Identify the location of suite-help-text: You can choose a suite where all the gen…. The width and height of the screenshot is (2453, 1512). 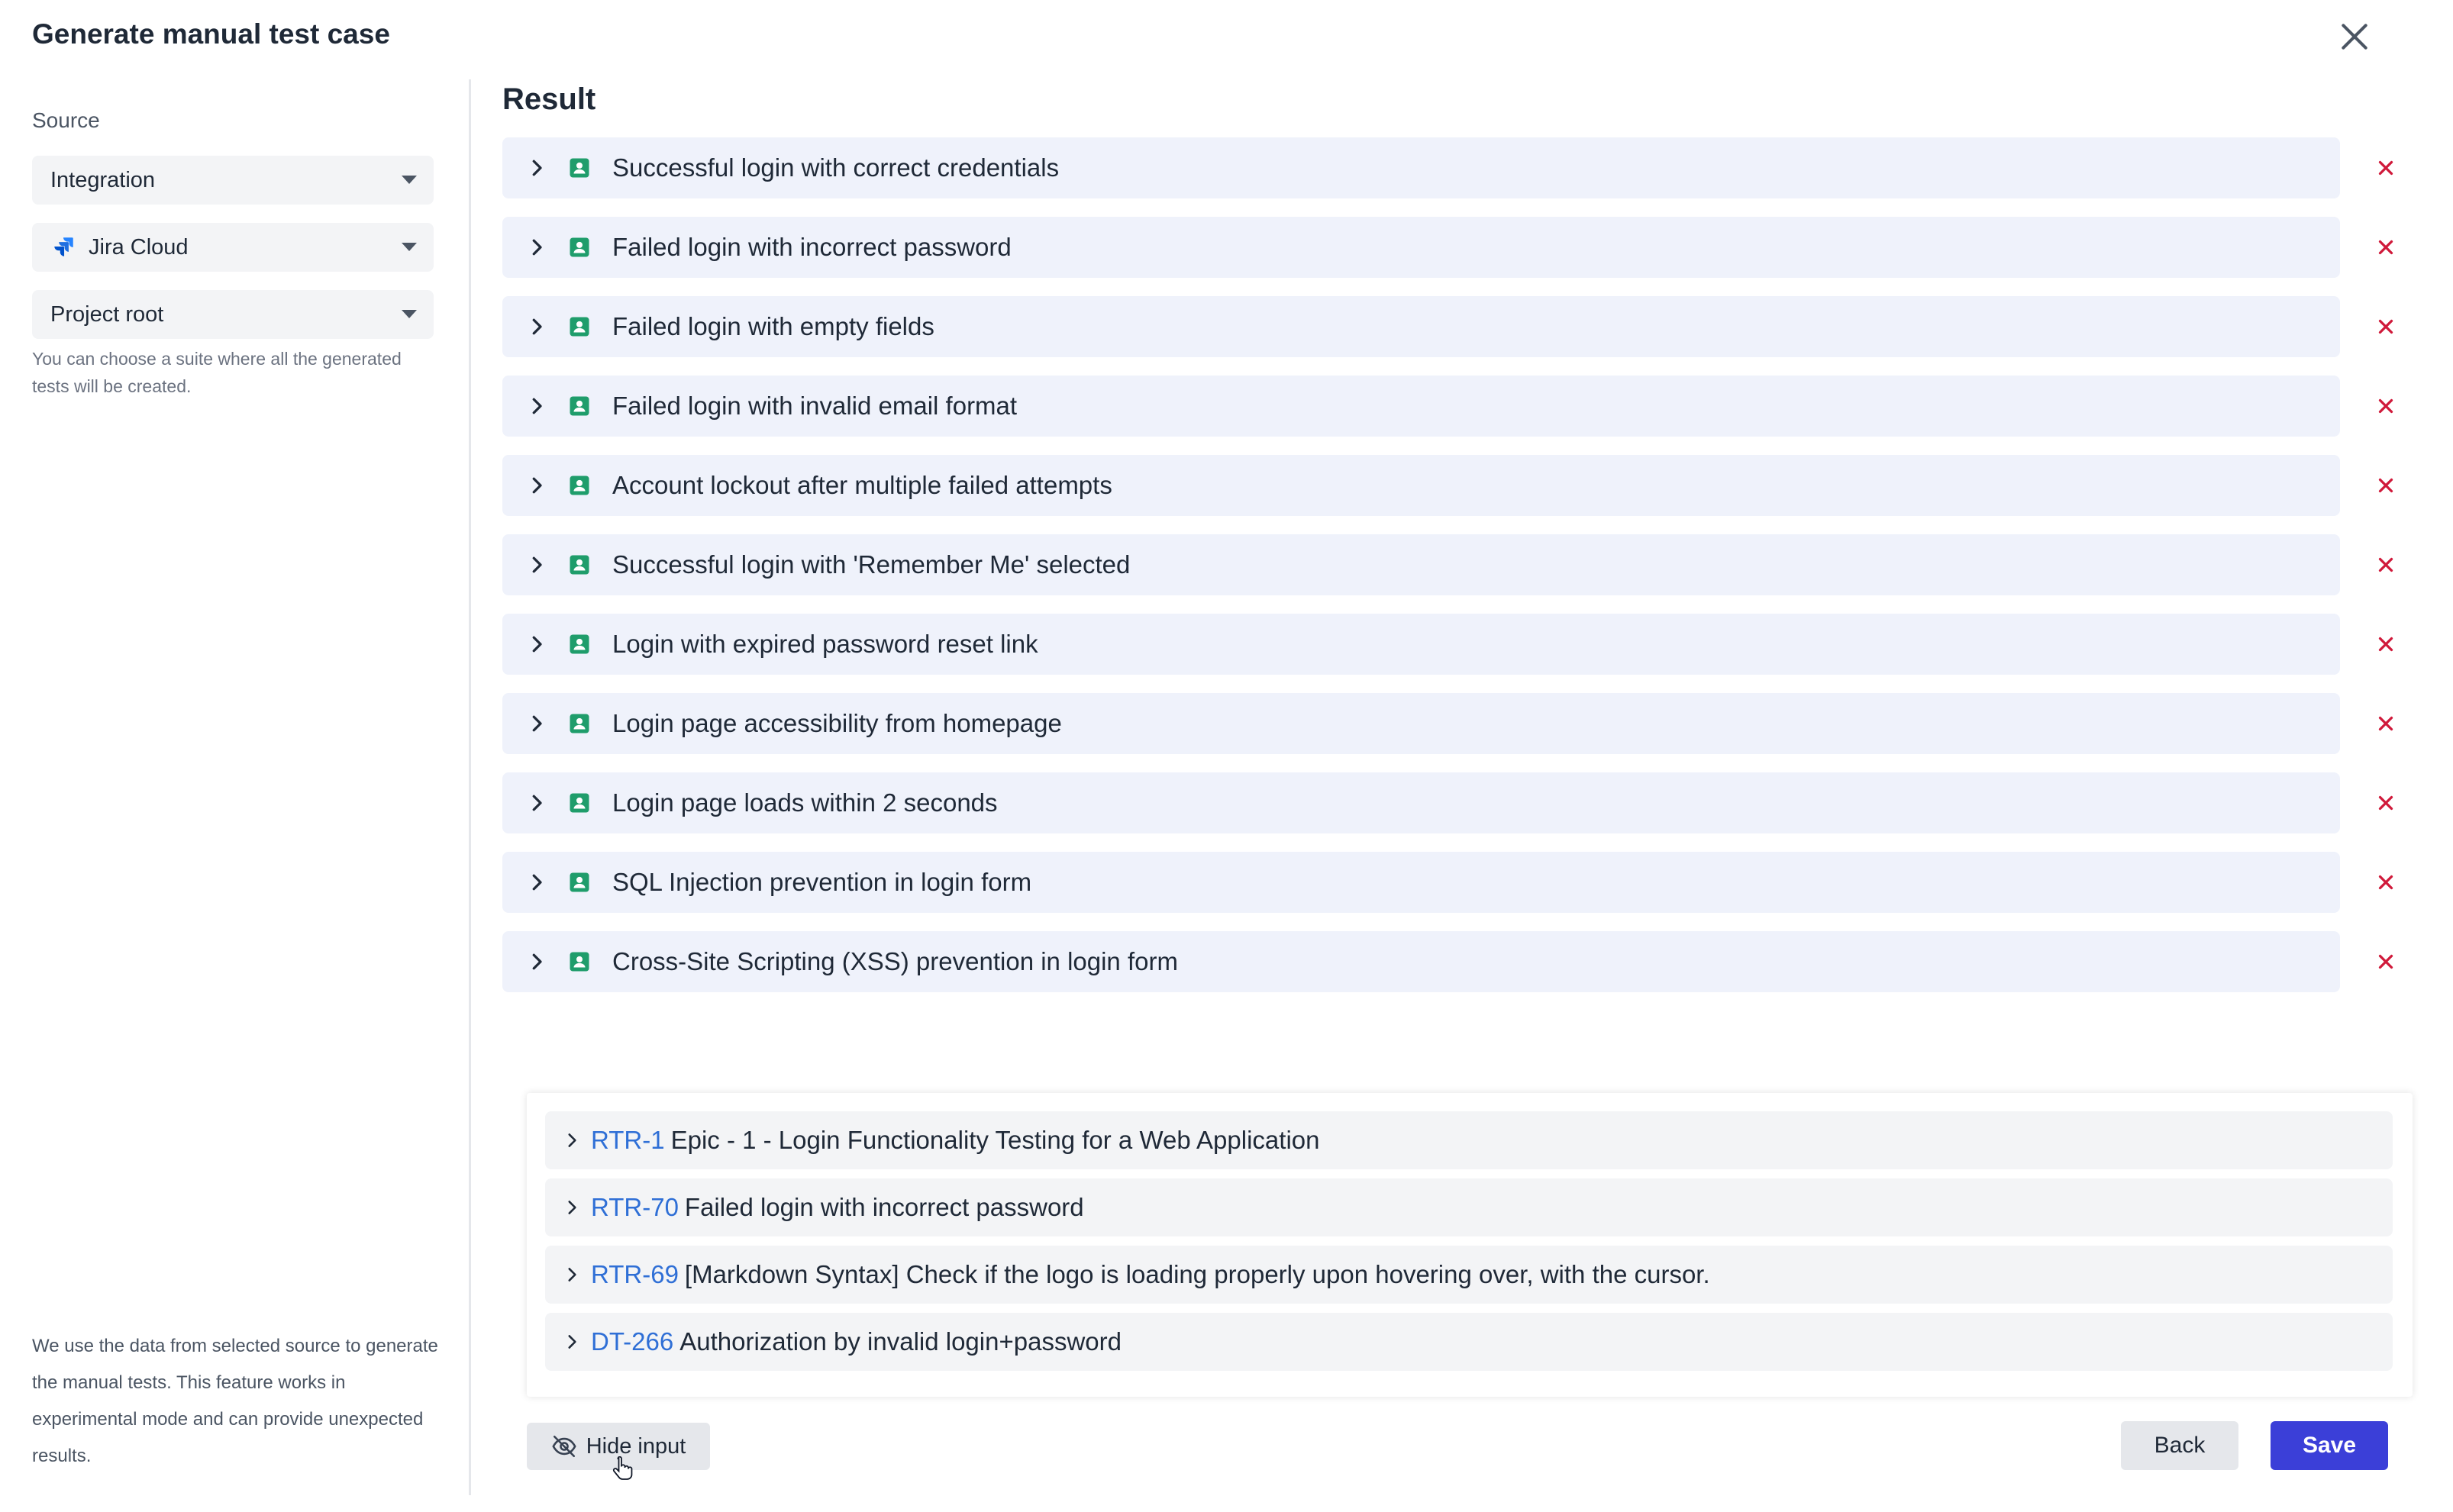
(217, 372).